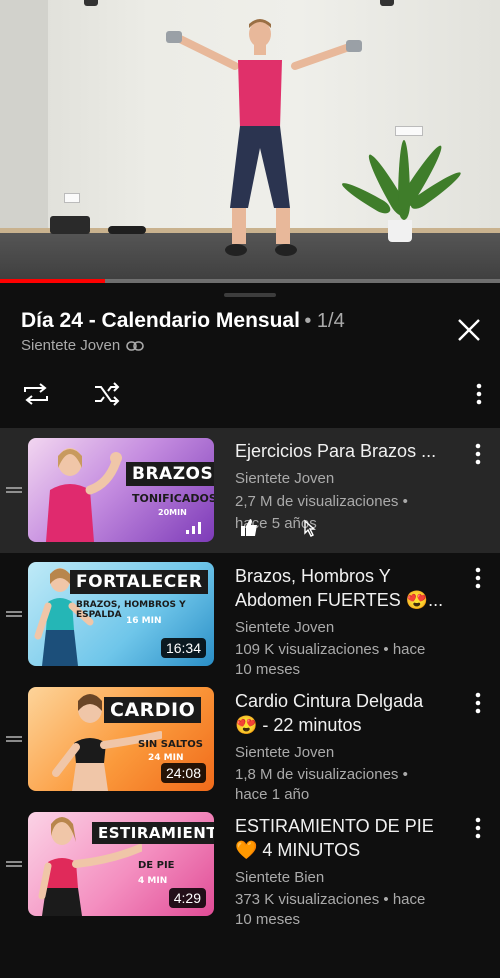 The image size is (500, 978). What do you see at coordinates (170, 744) in the screenshot?
I see `thumbnail-subtitle: SIN SALTOS` at bounding box center [170, 744].